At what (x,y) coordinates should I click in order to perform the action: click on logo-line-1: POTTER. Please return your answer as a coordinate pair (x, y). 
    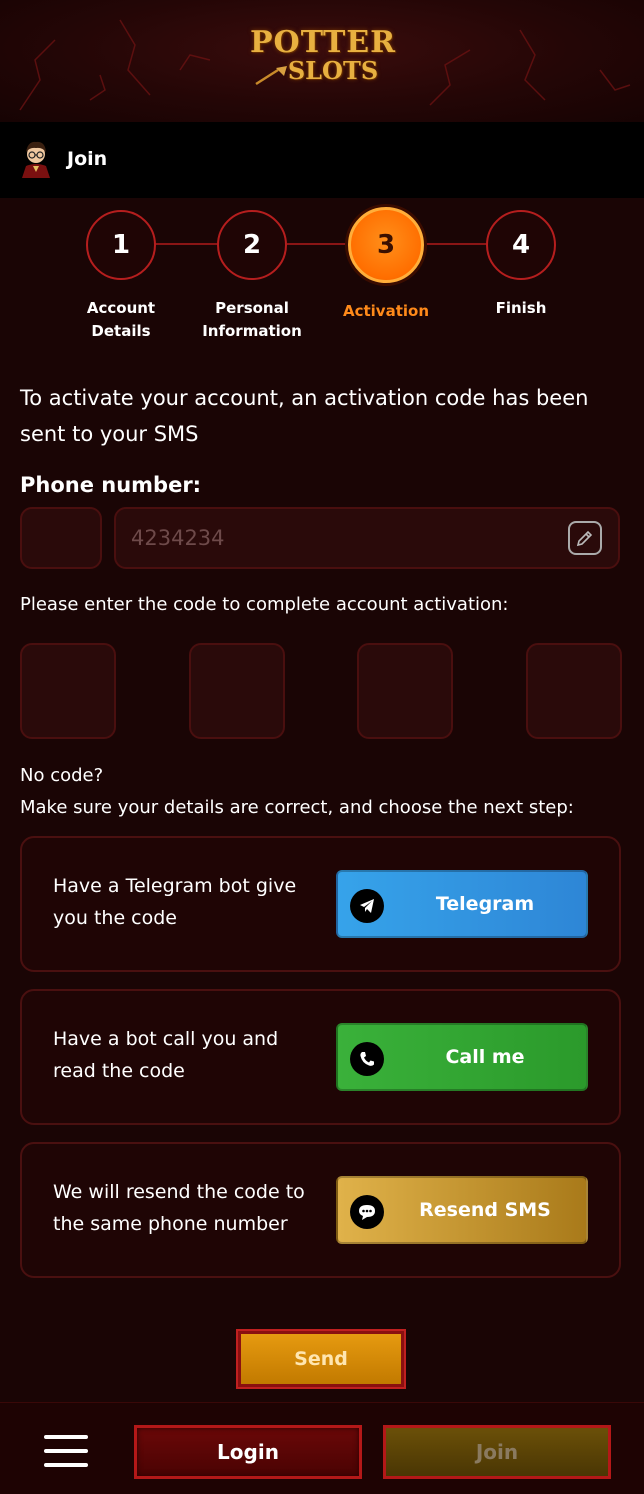
    Looking at the image, I should click on (323, 42).